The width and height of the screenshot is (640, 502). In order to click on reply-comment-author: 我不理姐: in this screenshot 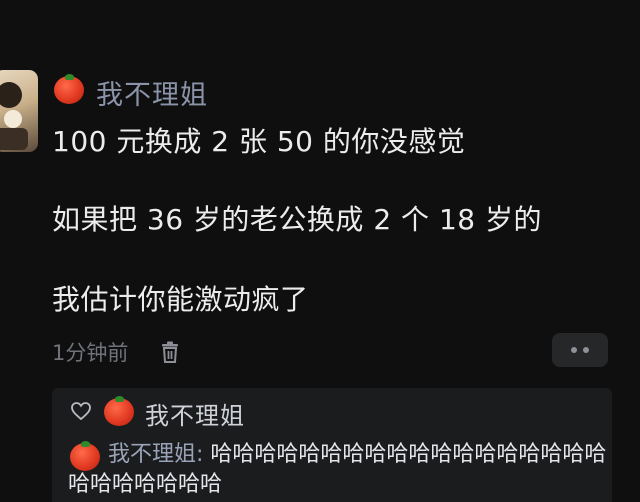, I will do `click(155, 454)`.